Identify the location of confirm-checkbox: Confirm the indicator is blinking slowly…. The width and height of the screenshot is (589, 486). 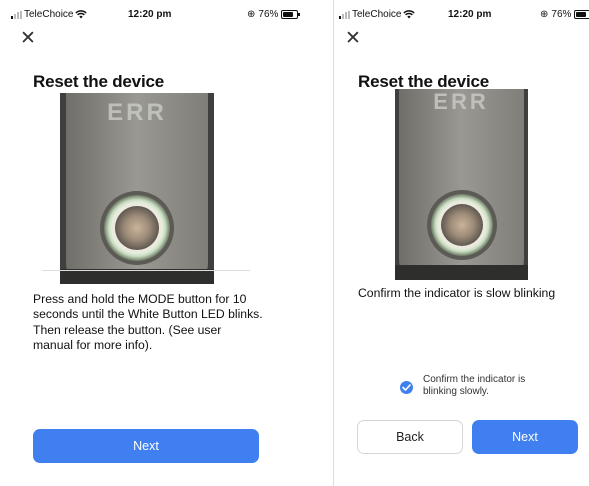
(470, 386).